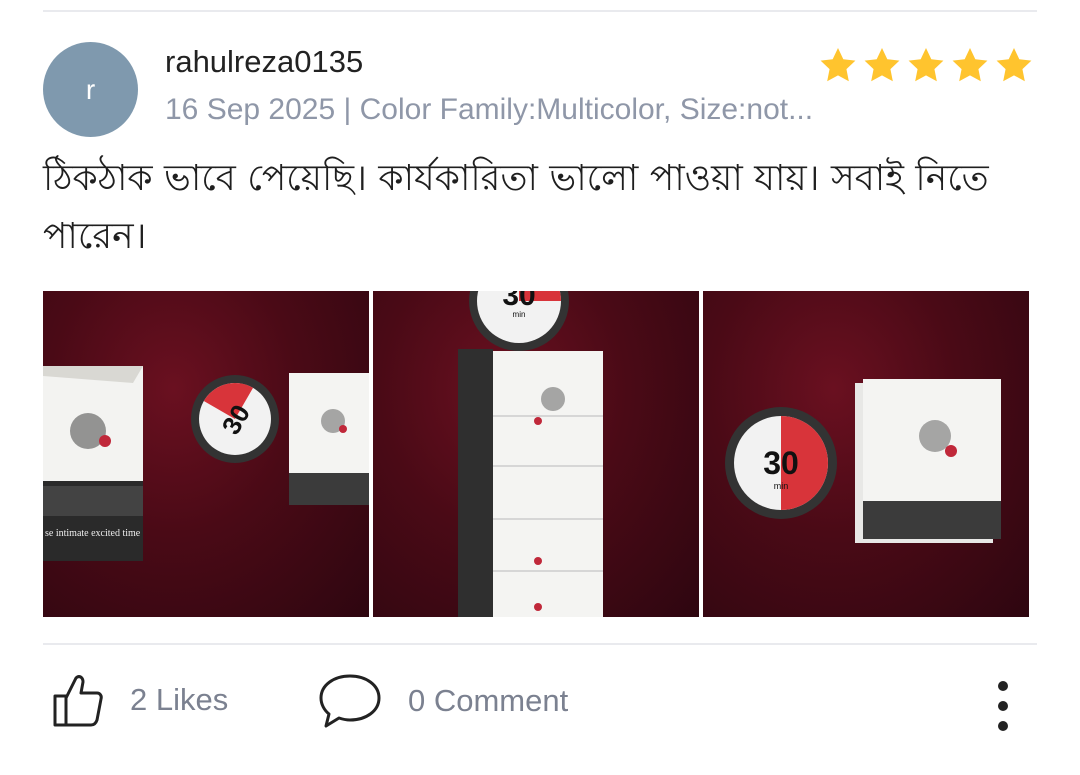 Image resolution: width=1080 pixels, height=775 pixels. Describe the element at coordinates (530, 483) in the screenshot. I see `sachets-row` at that location.